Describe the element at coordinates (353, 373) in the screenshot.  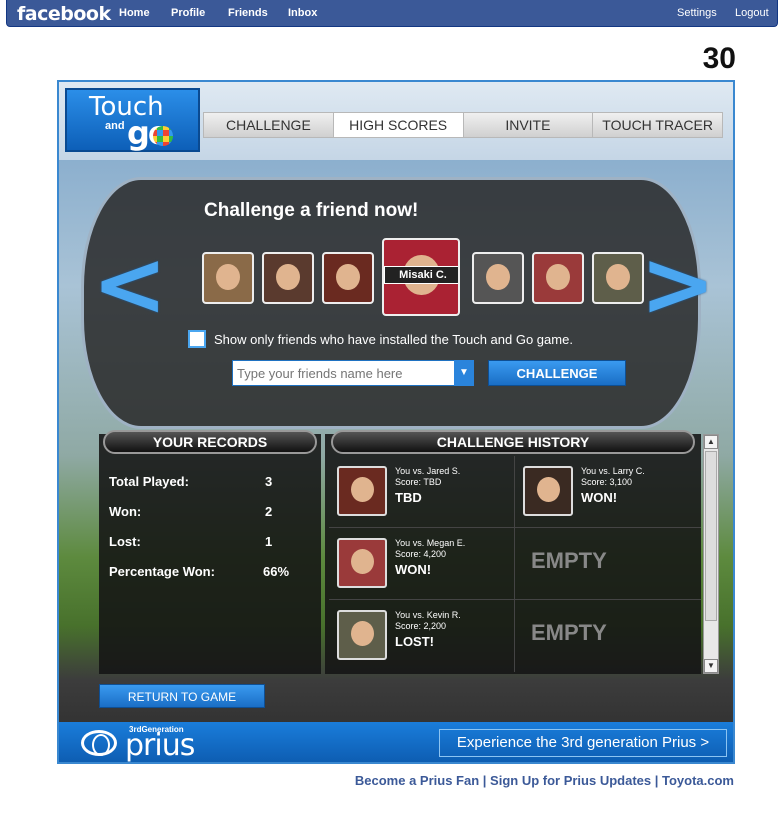
I see `friend-name-input` at that location.